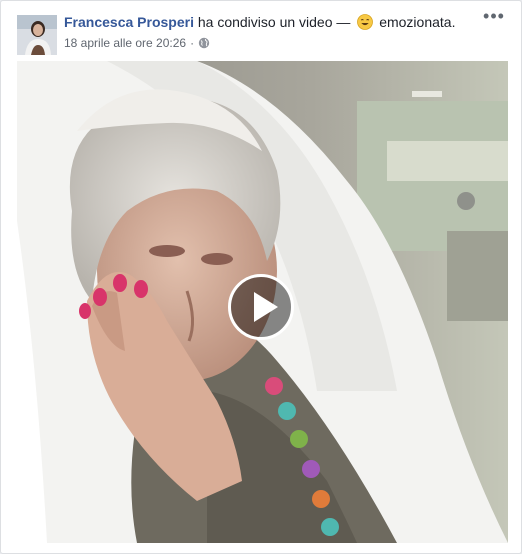 The width and height of the screenshot is (522, 554). I want to click on post-action-text: ha condiviso un video, so click(265, 22).